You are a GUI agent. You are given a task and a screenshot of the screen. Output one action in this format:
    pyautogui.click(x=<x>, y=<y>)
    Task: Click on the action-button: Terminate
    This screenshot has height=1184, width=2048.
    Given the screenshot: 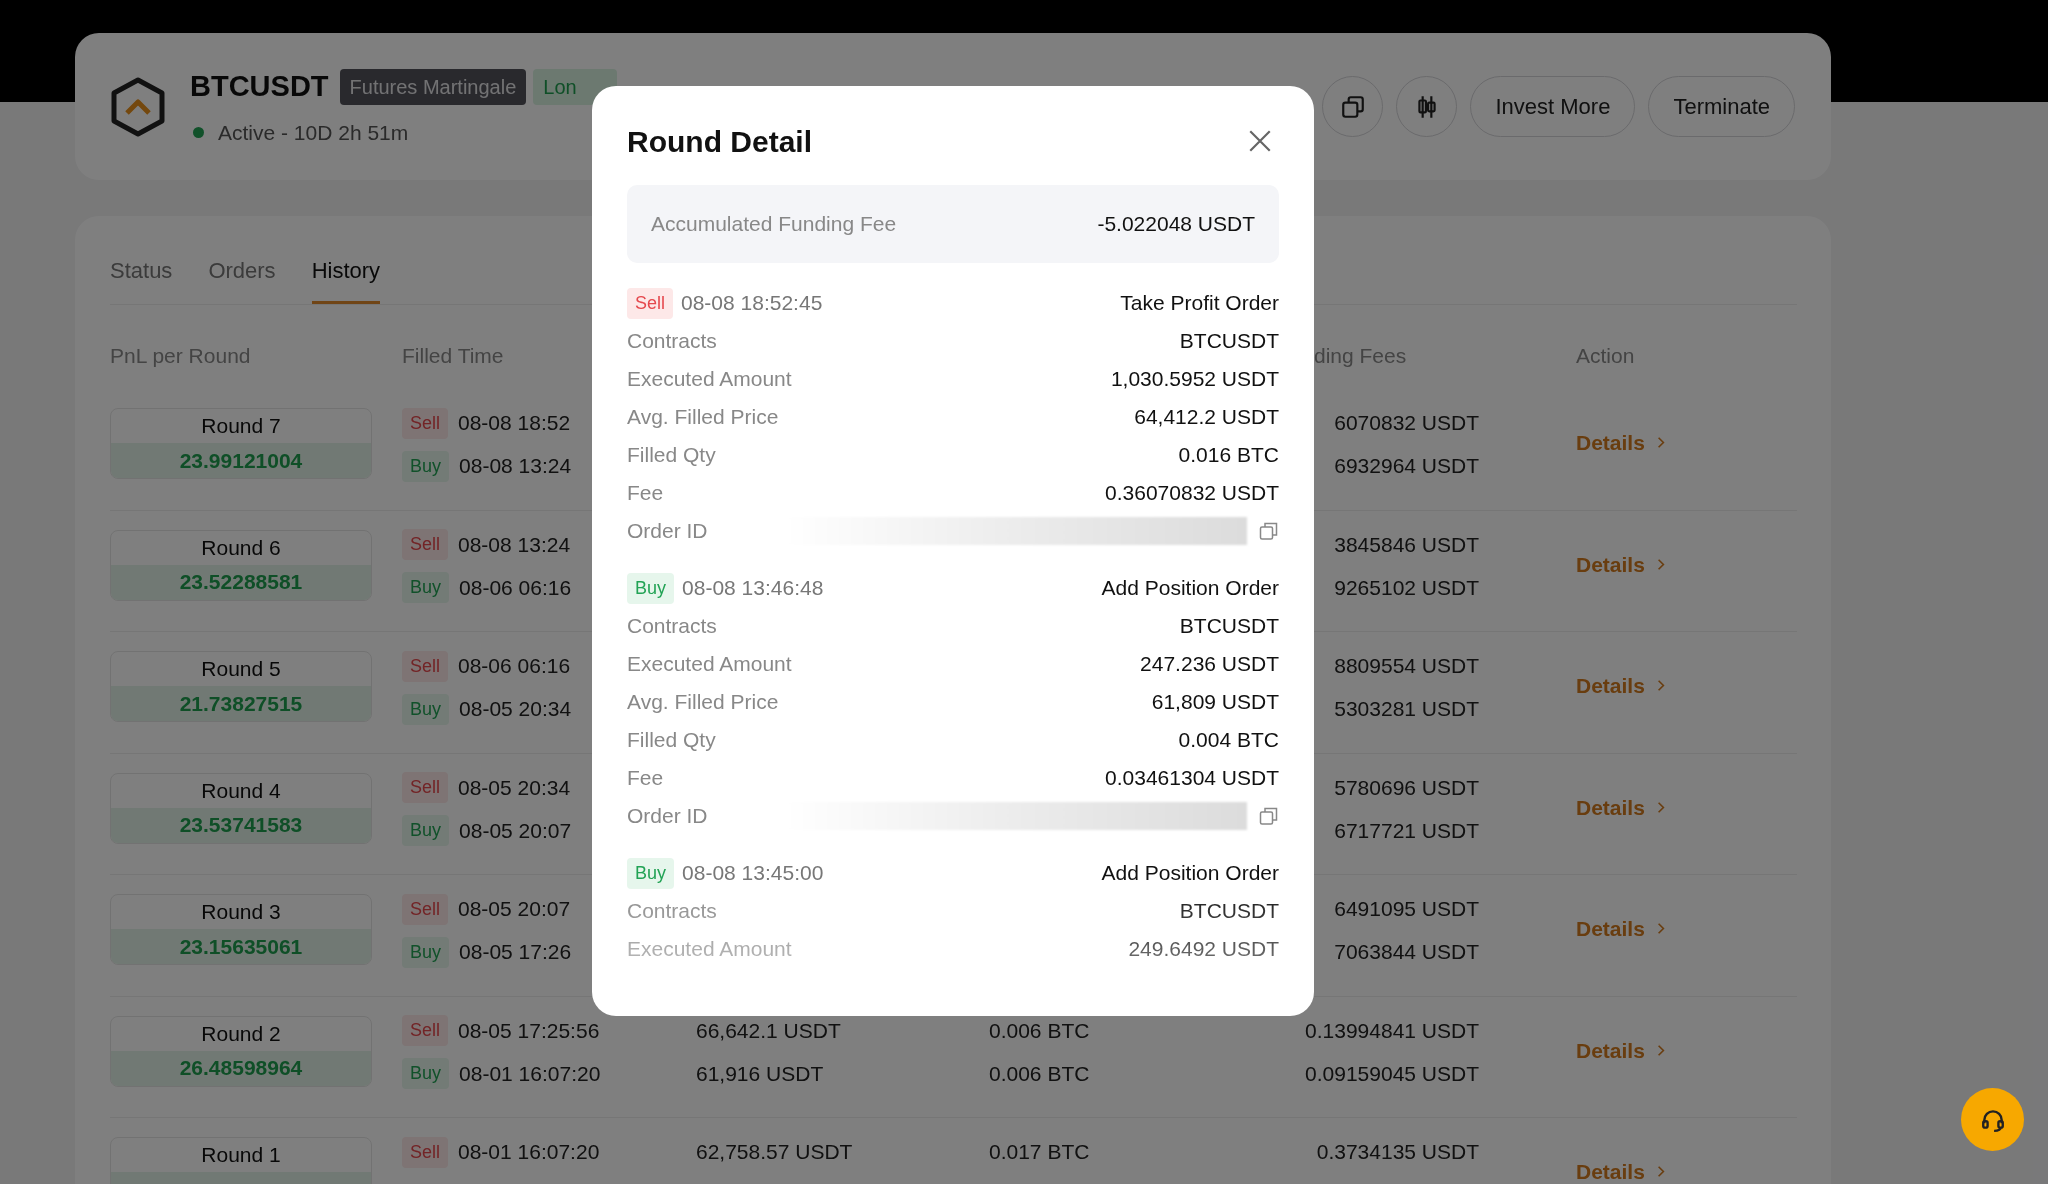 What is the action you would take?
    pyautogui.click(x=1721, y=106)
    